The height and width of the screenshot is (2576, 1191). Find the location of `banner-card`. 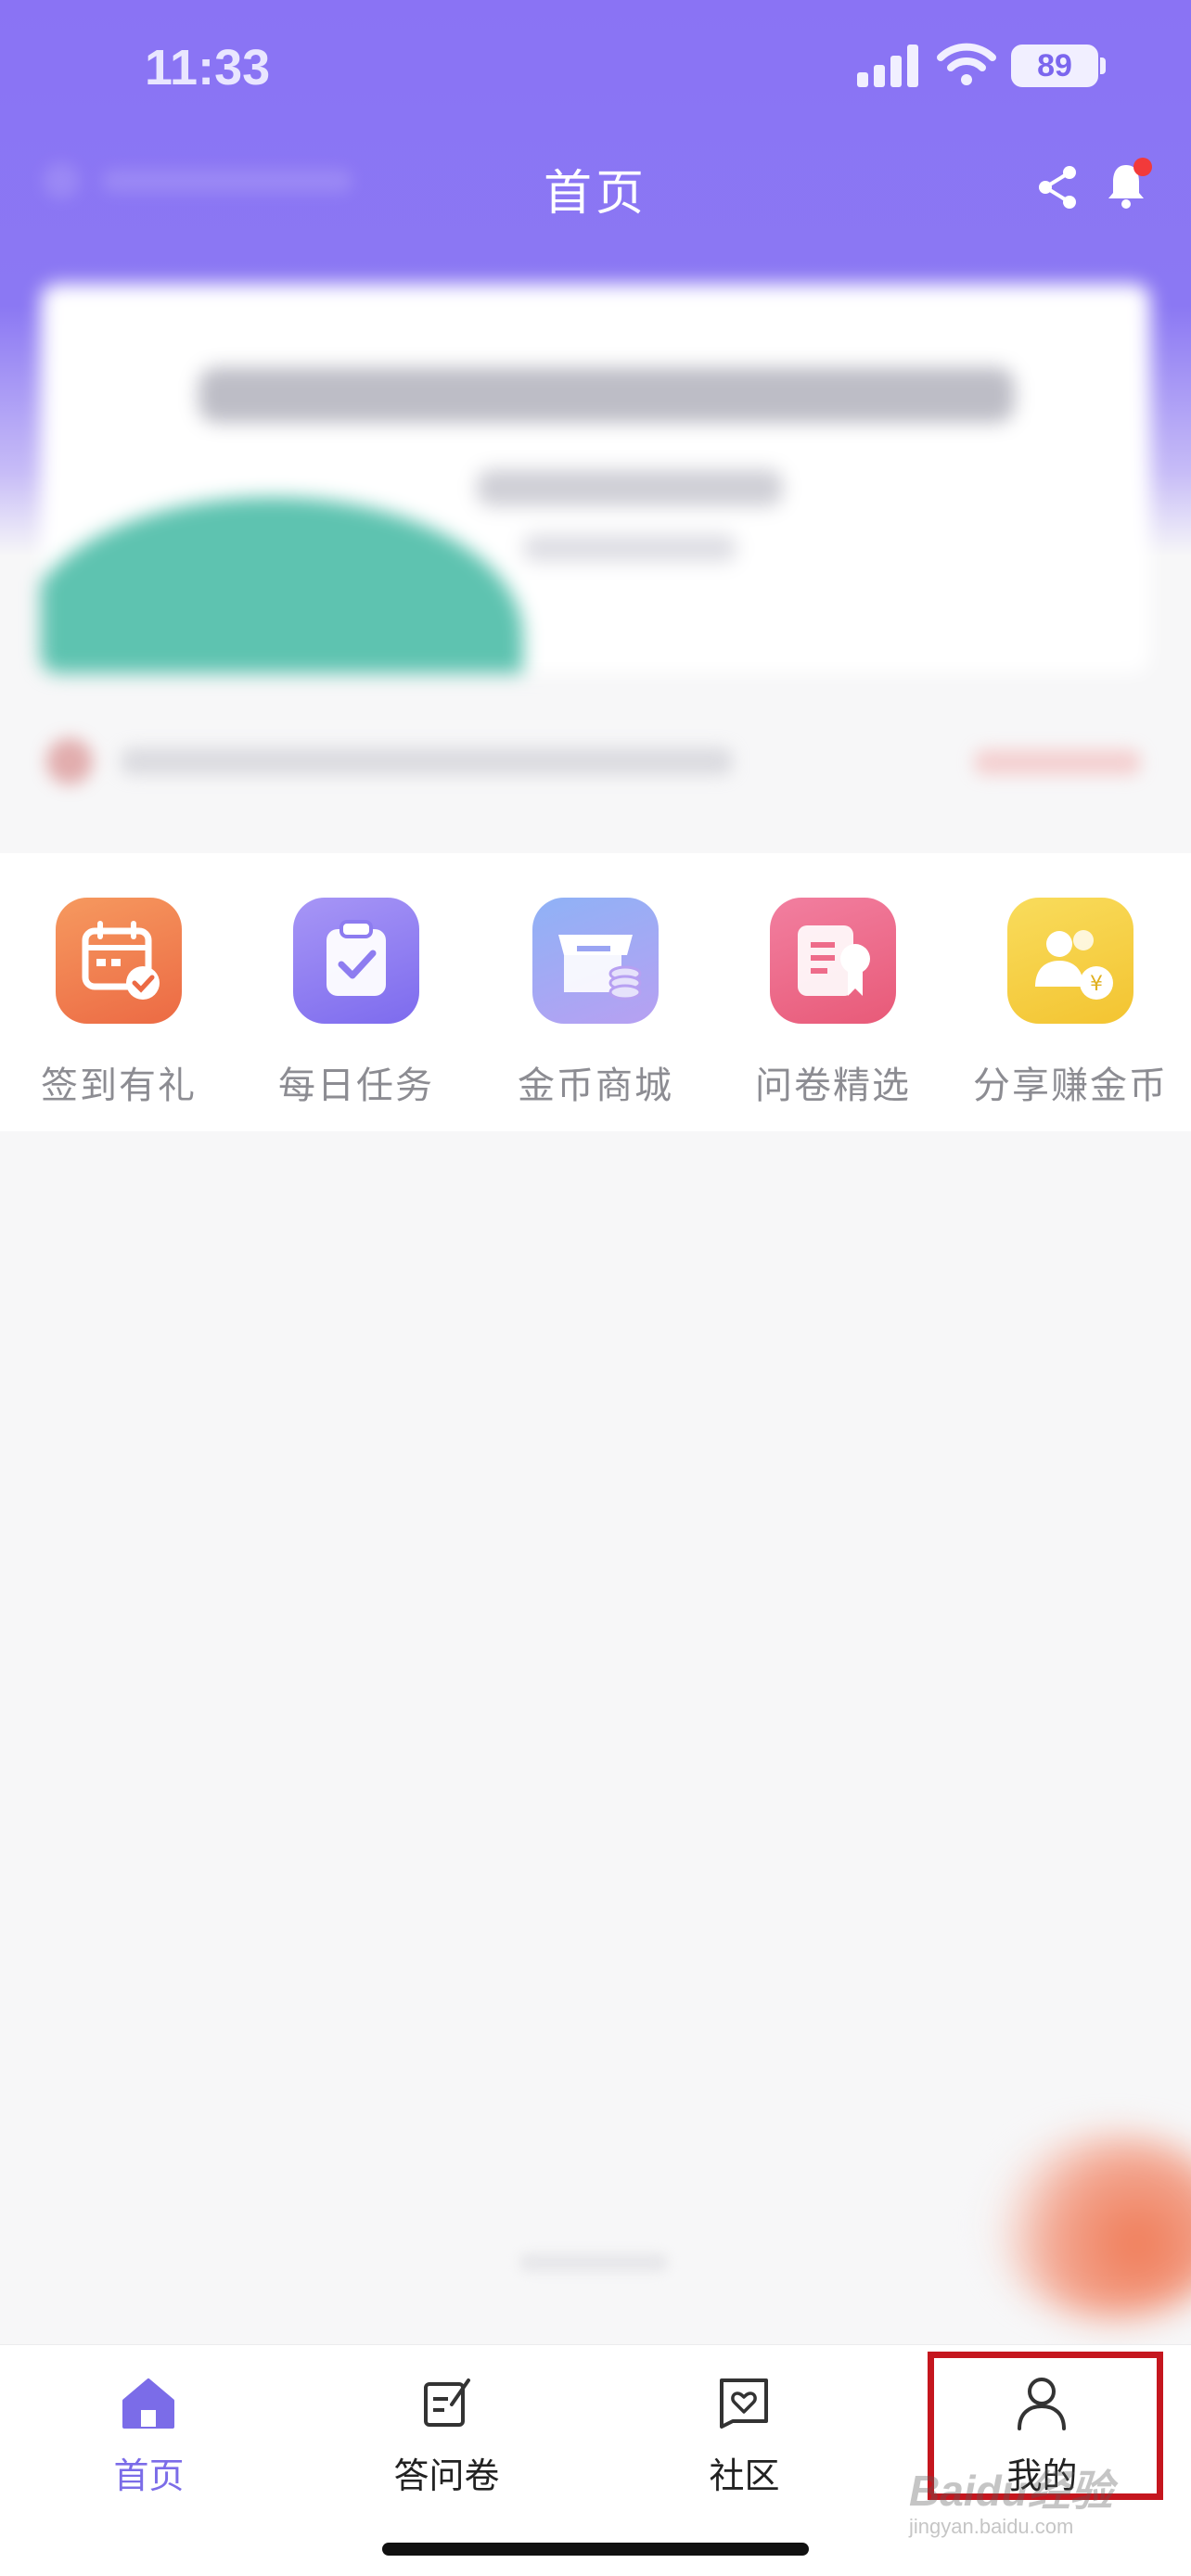

banner-card is located at coordinates (595, 478).